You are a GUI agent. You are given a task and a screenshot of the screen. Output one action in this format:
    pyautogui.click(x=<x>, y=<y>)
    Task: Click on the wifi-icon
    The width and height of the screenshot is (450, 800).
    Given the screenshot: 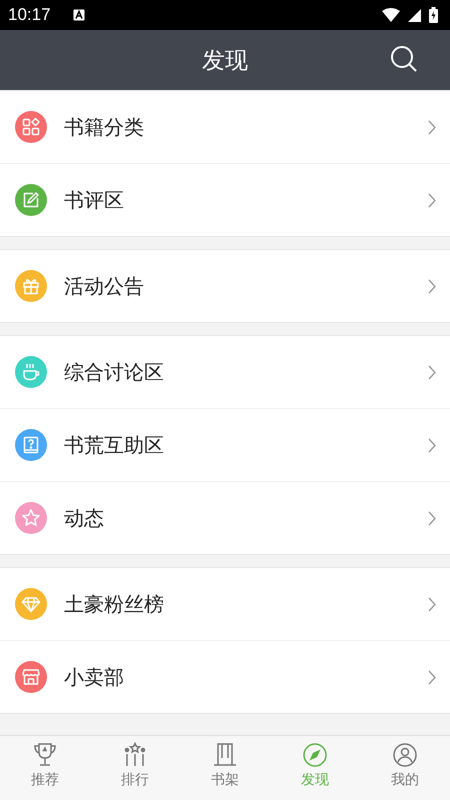 What is the action you would take?
    pyautogui.click(x=391, y=15)
    